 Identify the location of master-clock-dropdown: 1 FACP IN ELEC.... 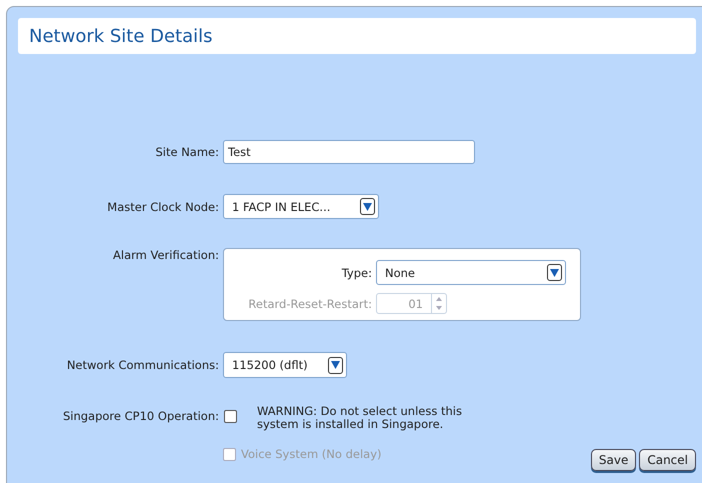
(301, 206).